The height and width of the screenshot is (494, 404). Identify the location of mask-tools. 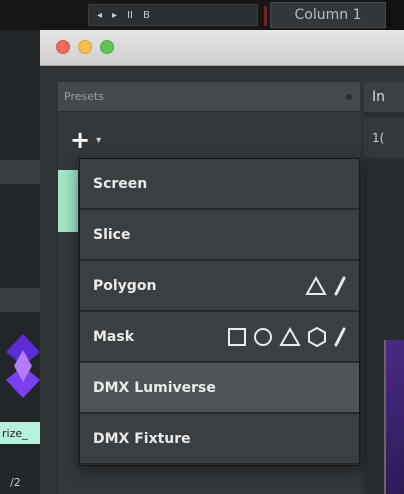
(287, 337).